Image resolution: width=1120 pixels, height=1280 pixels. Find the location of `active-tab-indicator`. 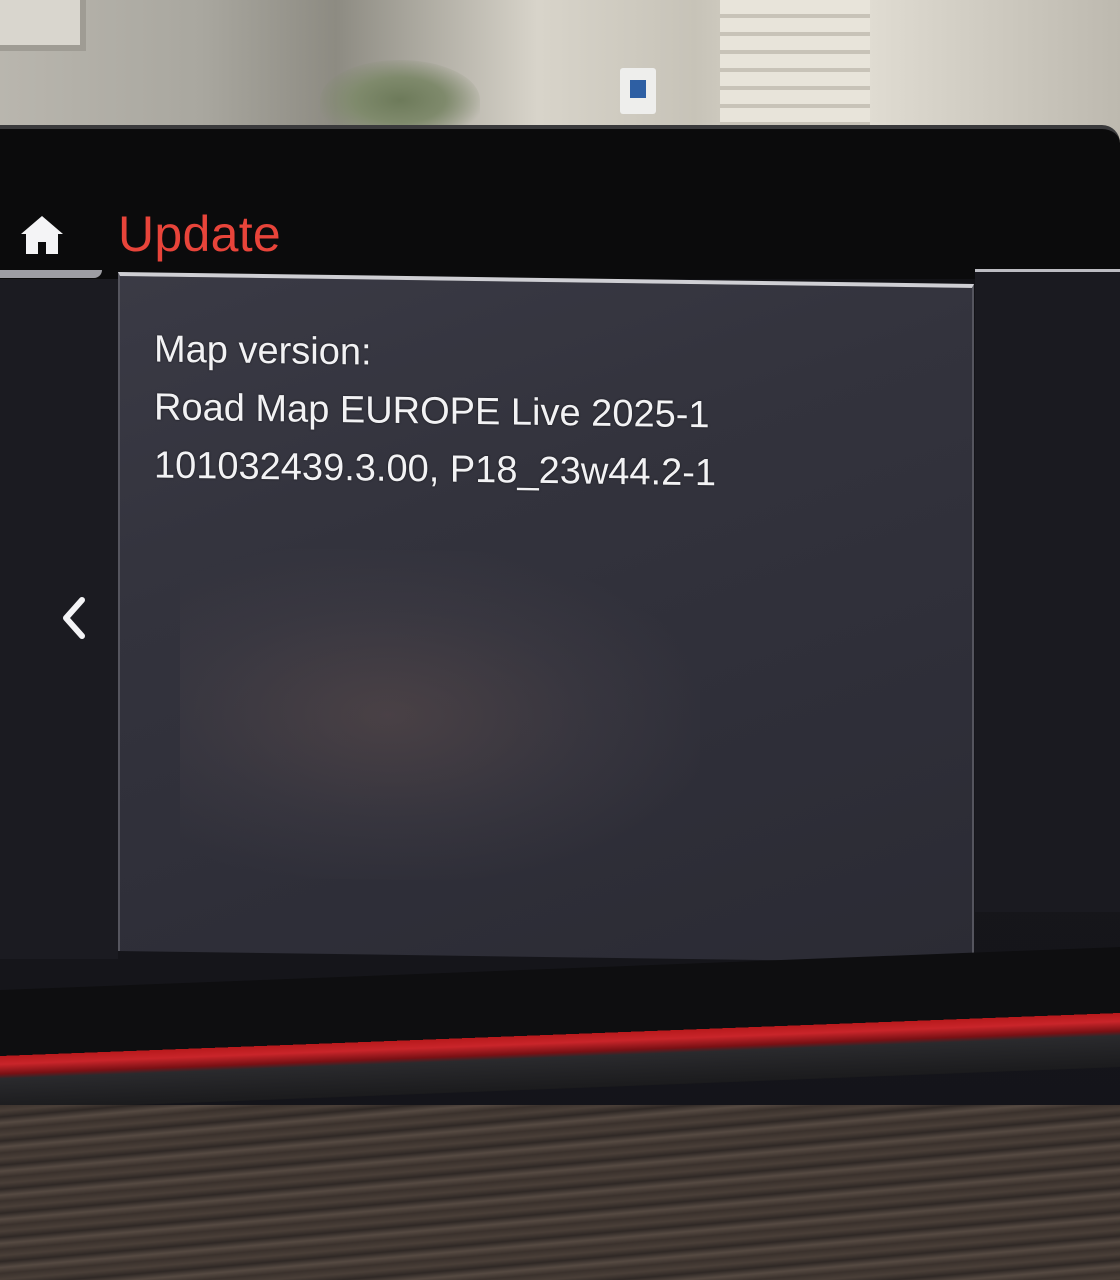

active-tab-indicator is located at coordinates (51, 274).